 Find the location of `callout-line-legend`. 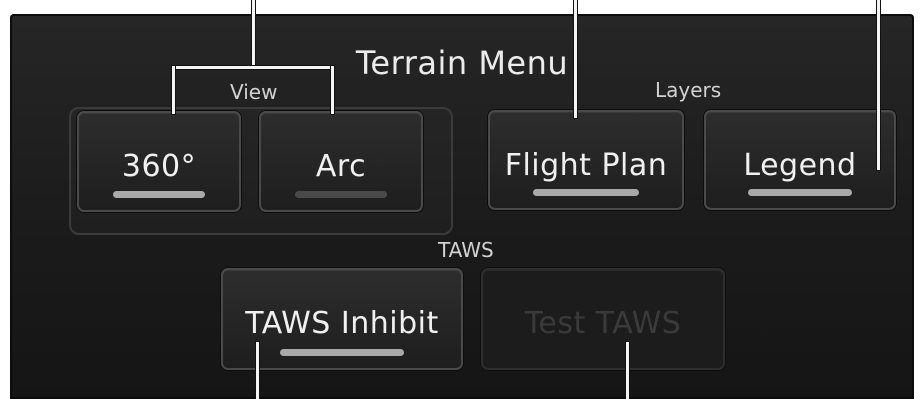

callout-line-legend is located at coordinates (878, 85).